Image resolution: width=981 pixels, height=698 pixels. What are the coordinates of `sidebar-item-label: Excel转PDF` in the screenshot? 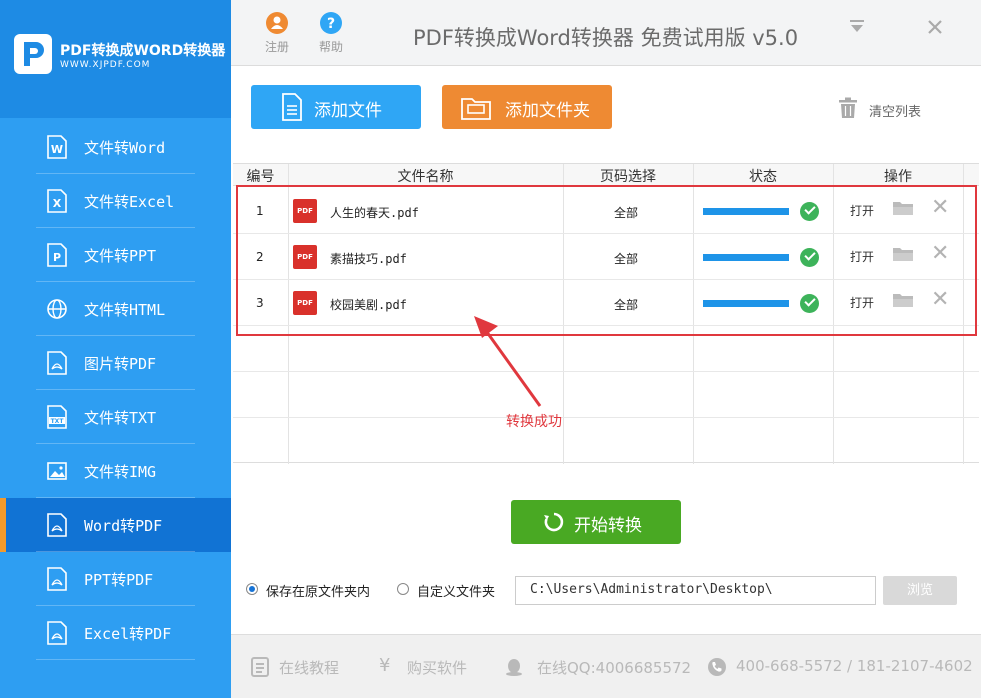 It's located at (128, 634).